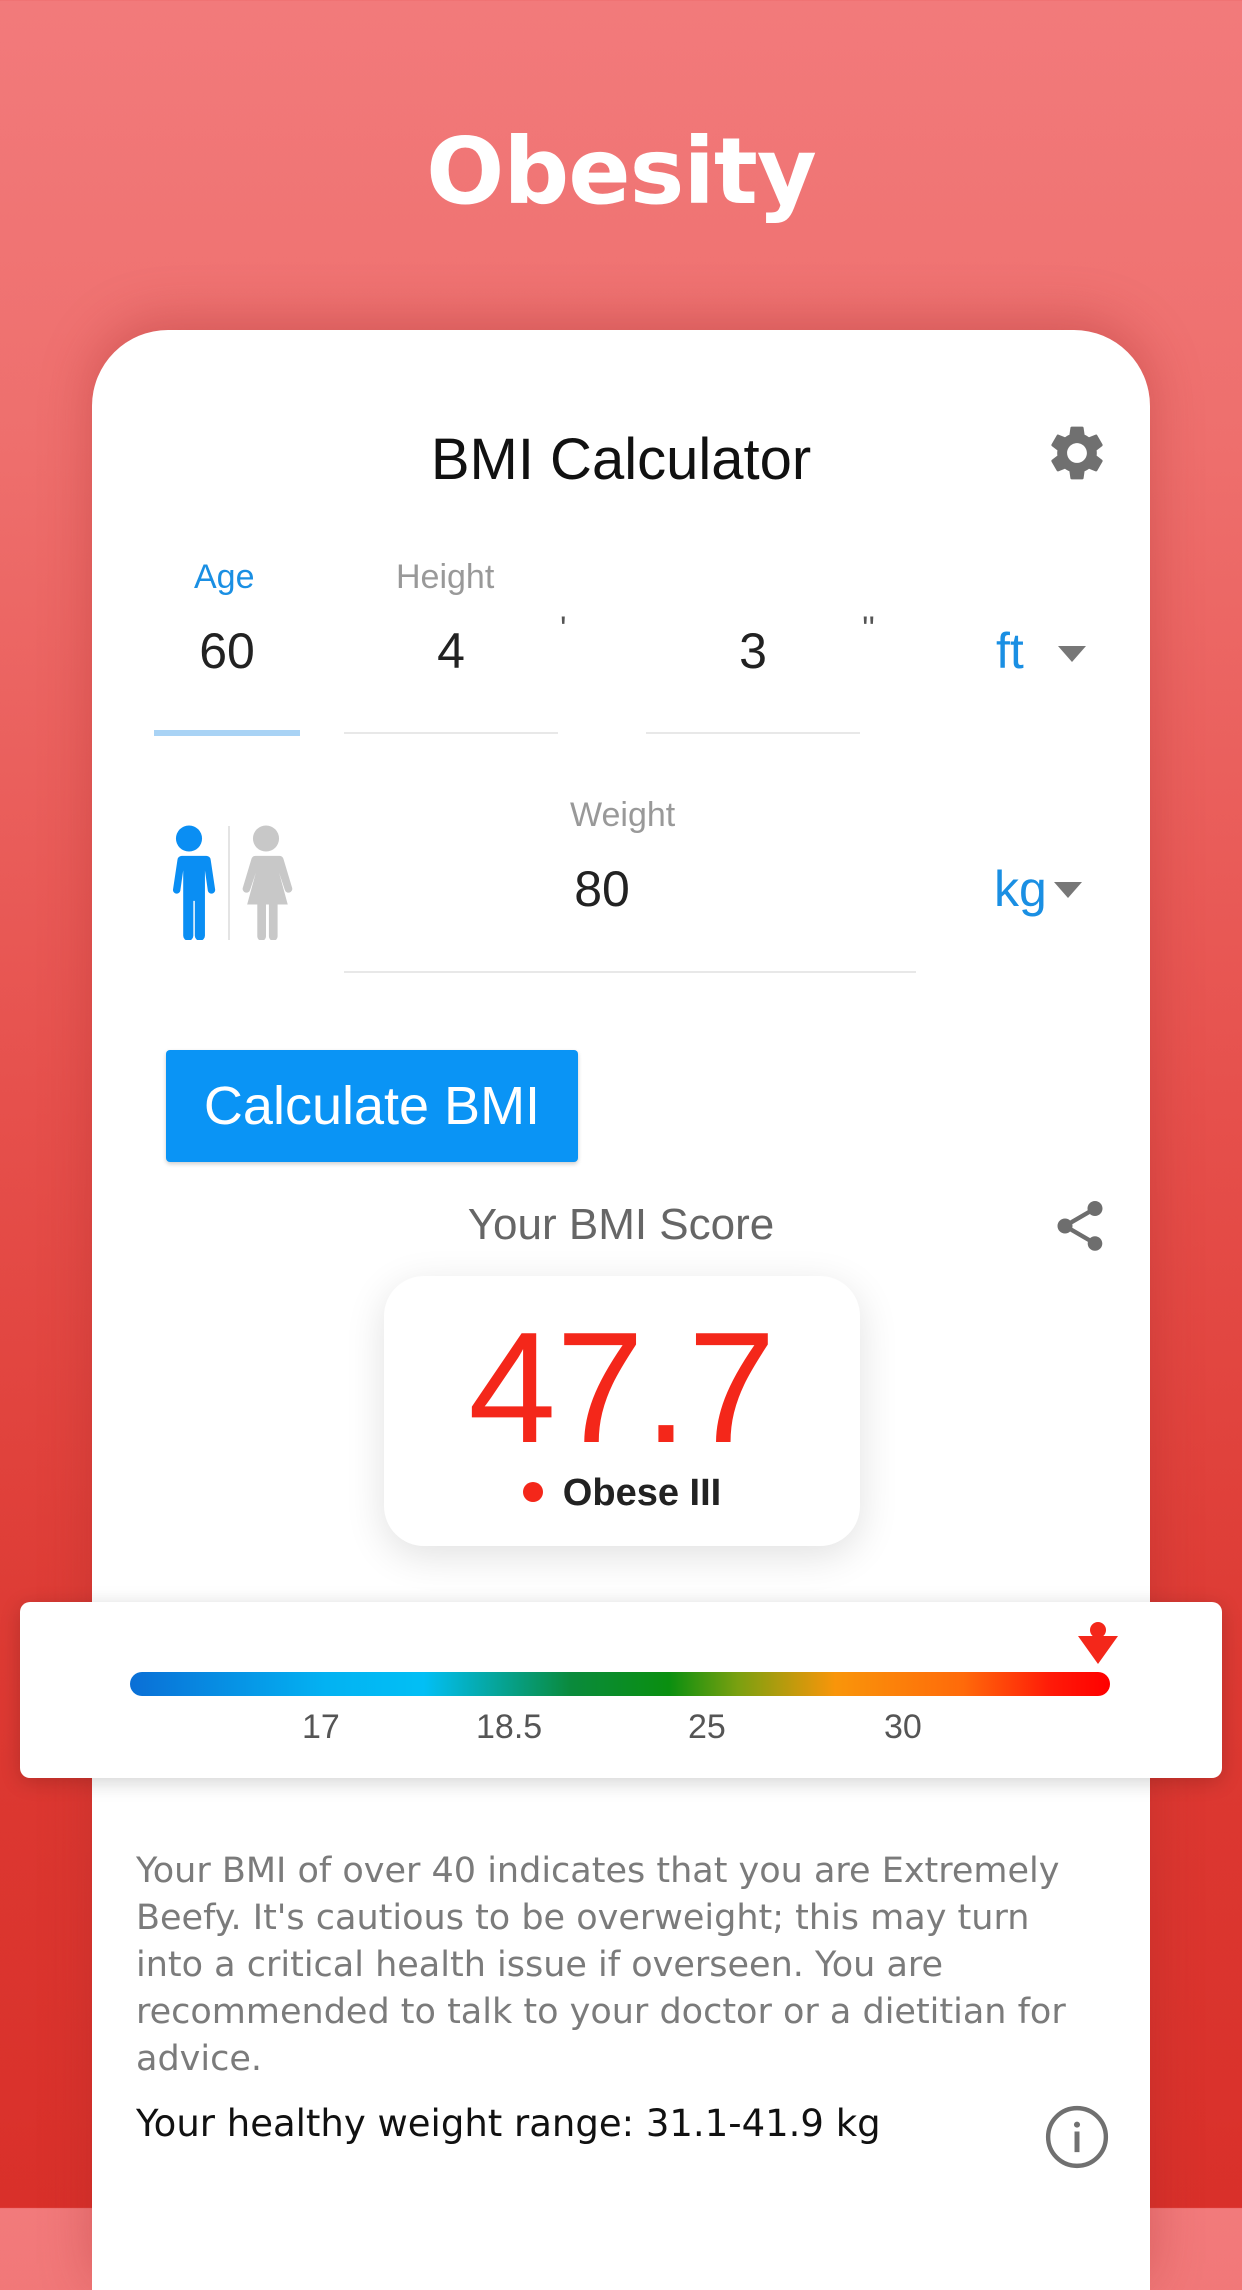 The image size is (1242, 2290). What do you see at coordinates (753, 651) in the screenshot?
I see `height-inches-input: 3` at bounding box center [753, 651].